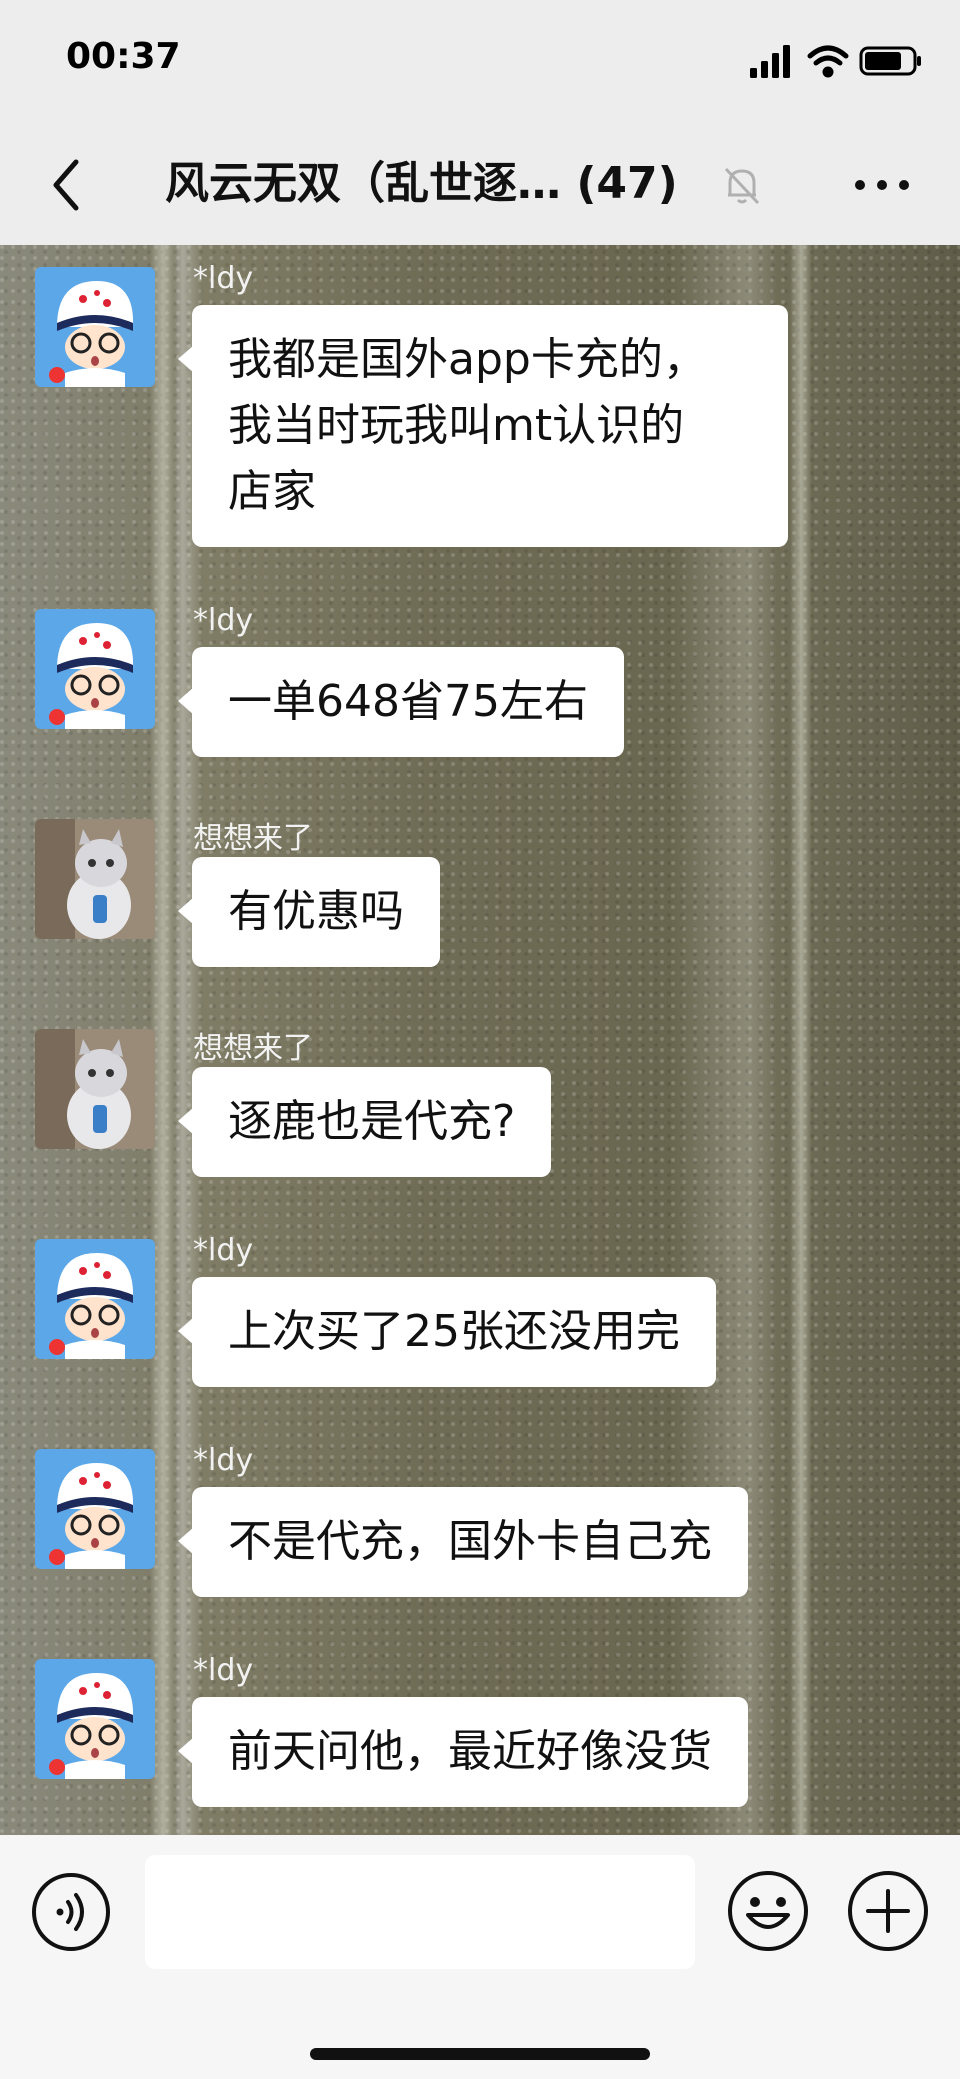 The width and height of the screenshot is (960, 2079). Describe the element at coordinates (480, 2054) in the screenshot. I see `home-indicator` at that location.